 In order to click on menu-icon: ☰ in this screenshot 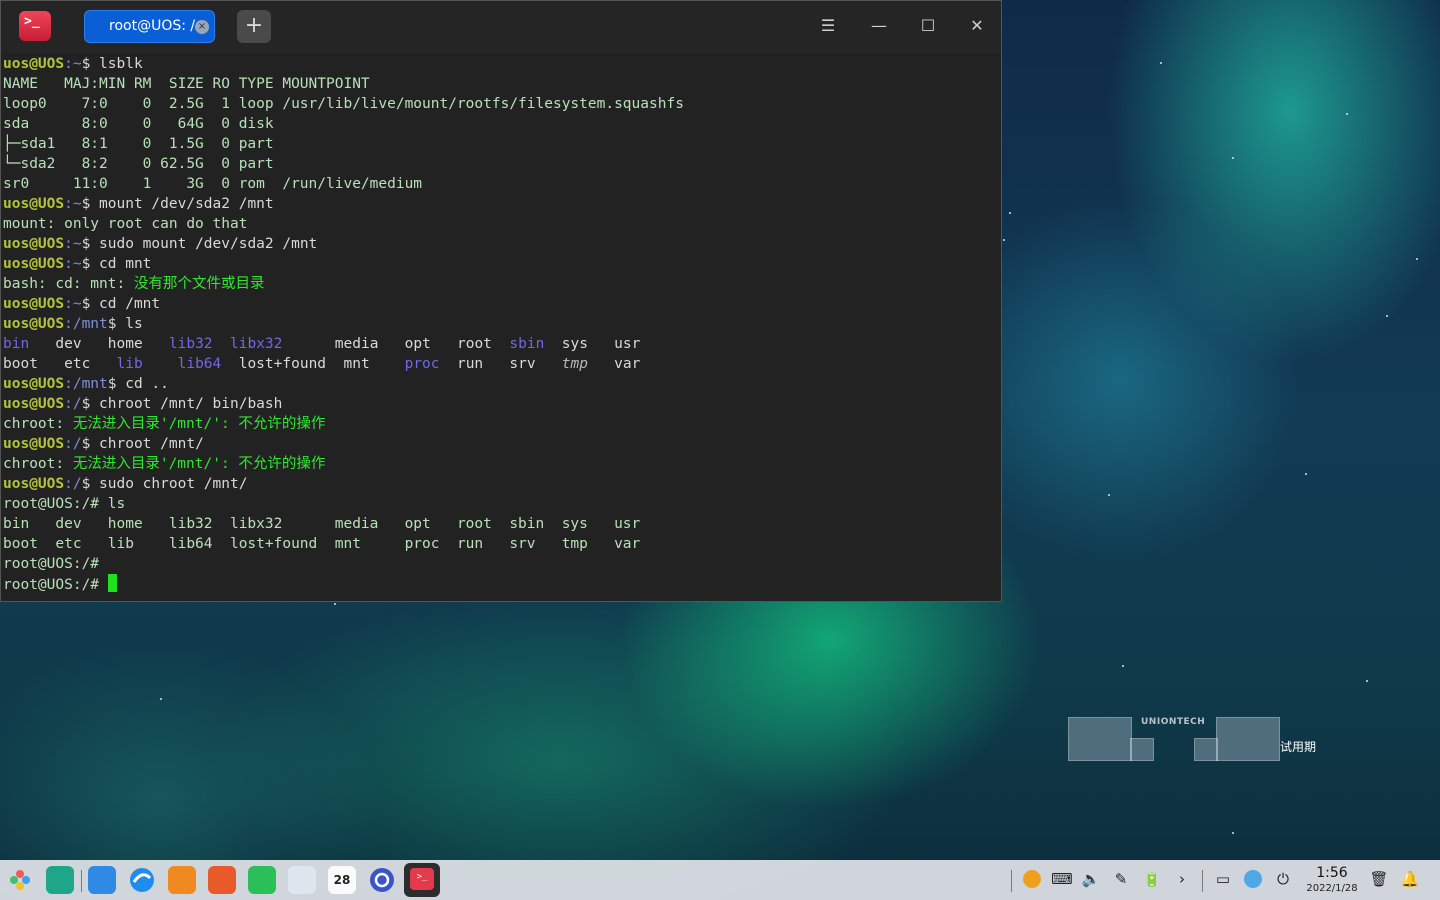, I will do `click(828, 26)`.